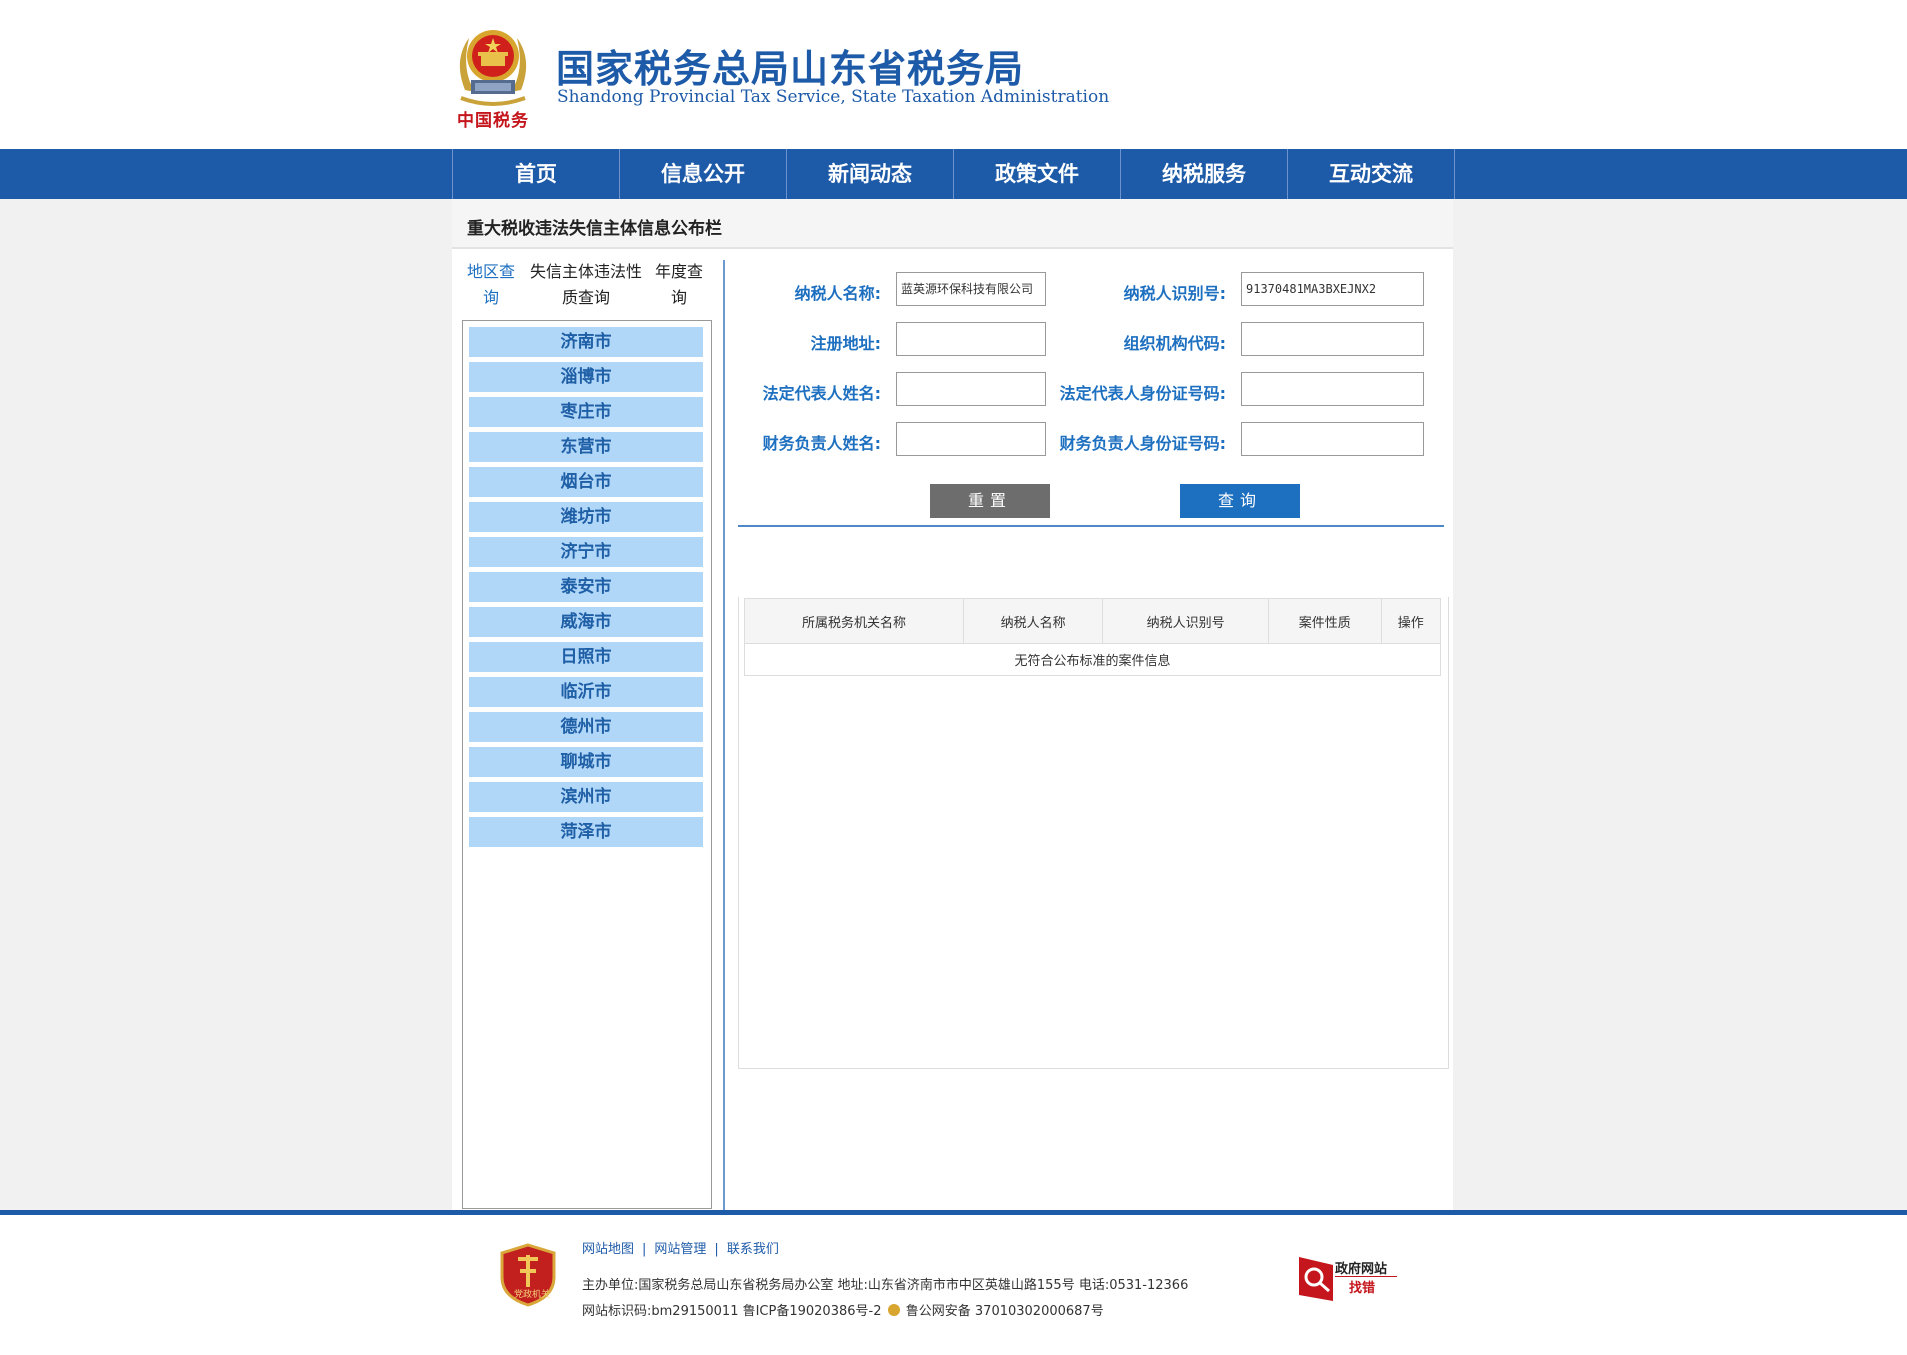 The image size is (1907, 1355). What do you see at coordinates (1371, 174) in the screenshot?
I see `nav-interaction: 互动交流` at bounding box center [1371, 174].